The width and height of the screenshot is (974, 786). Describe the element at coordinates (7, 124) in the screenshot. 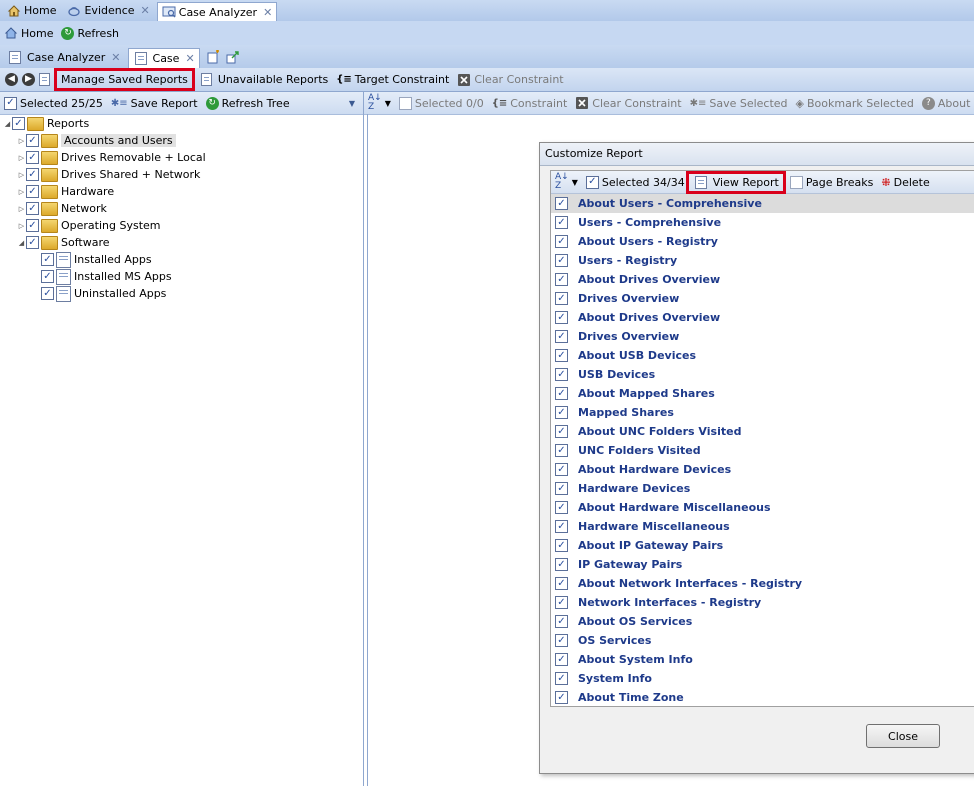

I see `expanded-arrow-icon: ◢` at that location.